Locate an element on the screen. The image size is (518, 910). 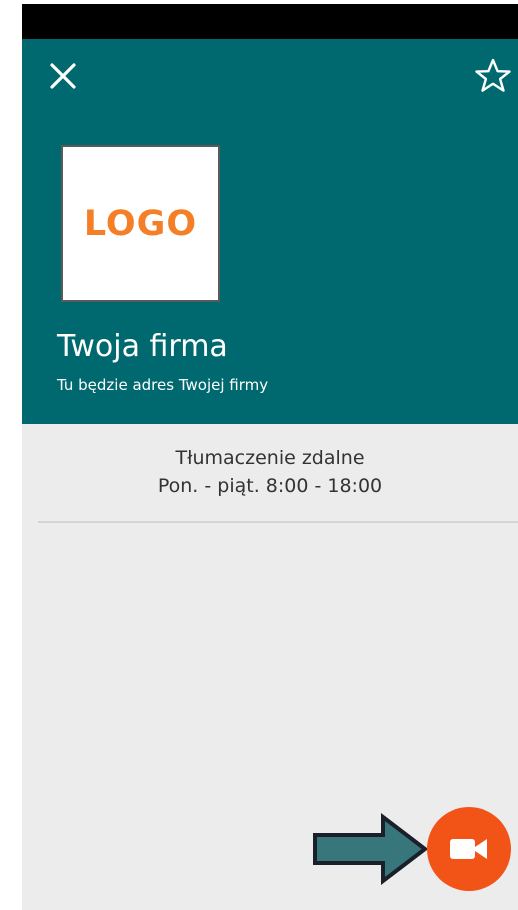
video-call-button is located at coordinates (469, 849).